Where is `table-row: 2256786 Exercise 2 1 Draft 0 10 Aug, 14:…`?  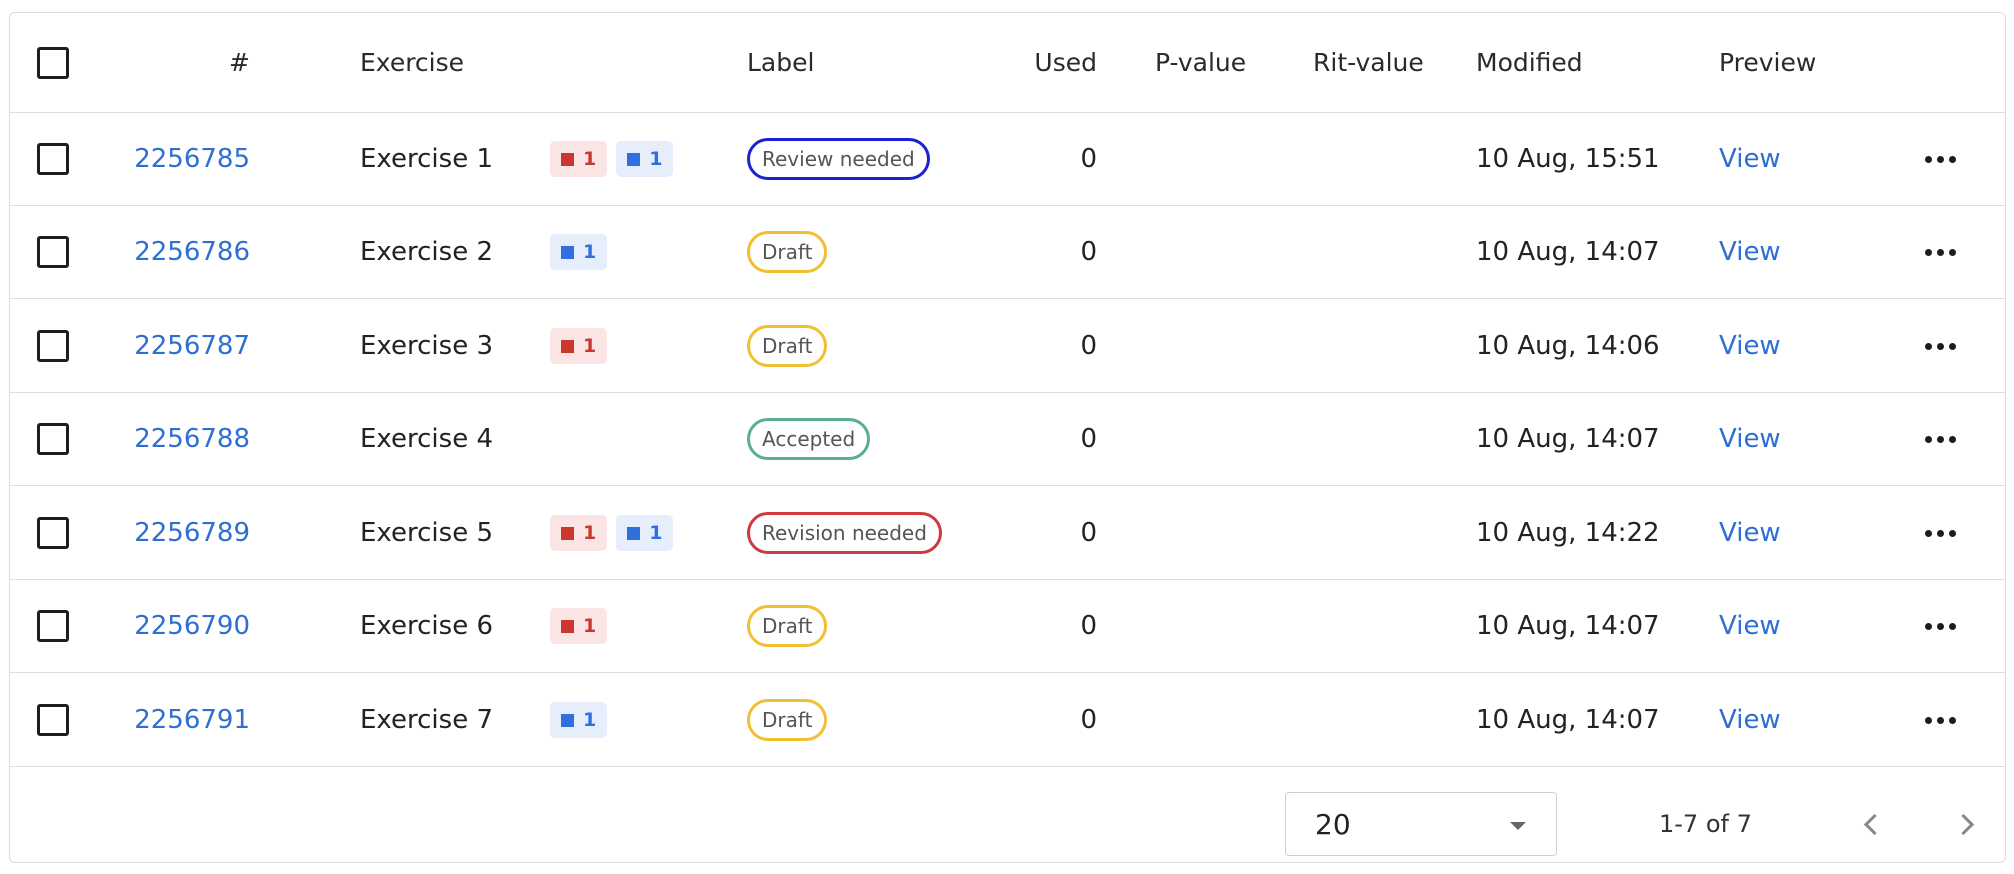
table-row: 2256786 Exercise 2 1 Draft 0 10 Aug, 14:… is located at coordinates (1007, 252).